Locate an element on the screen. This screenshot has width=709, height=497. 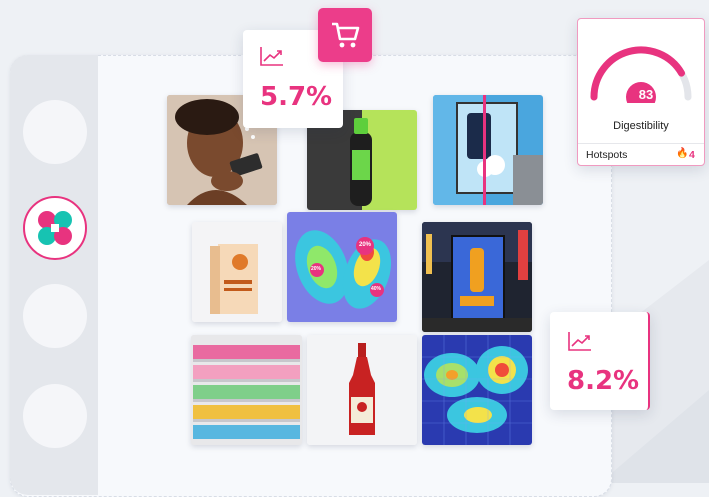
app-logo is located at coordinates (55, 228).